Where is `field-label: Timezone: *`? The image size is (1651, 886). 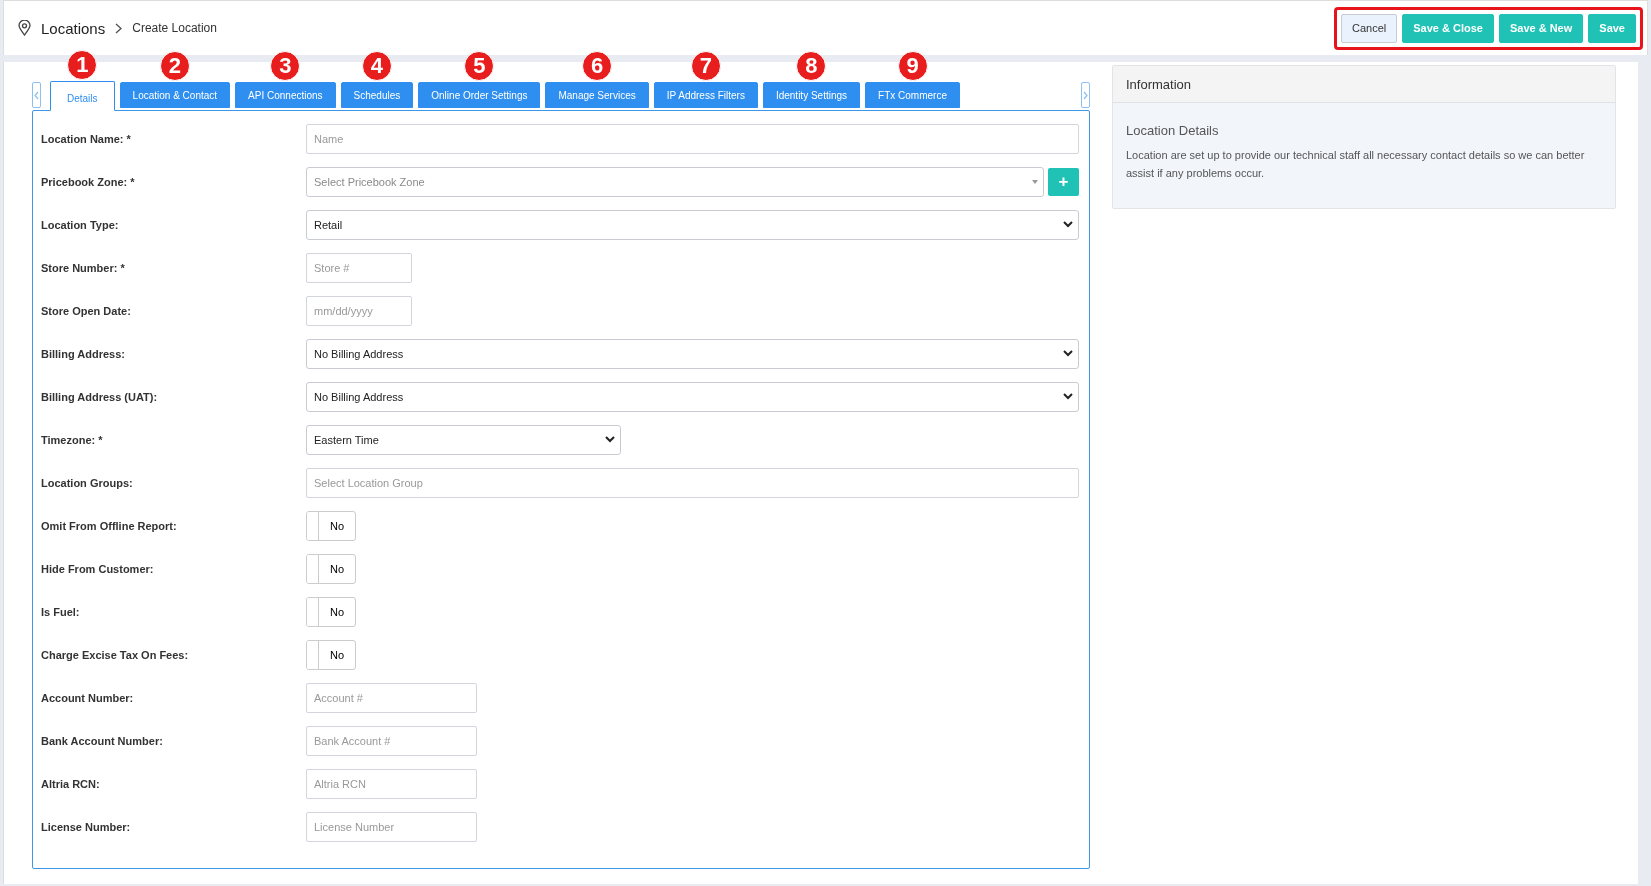 field-label: Timezone: * is located at coordinates (72, 439).